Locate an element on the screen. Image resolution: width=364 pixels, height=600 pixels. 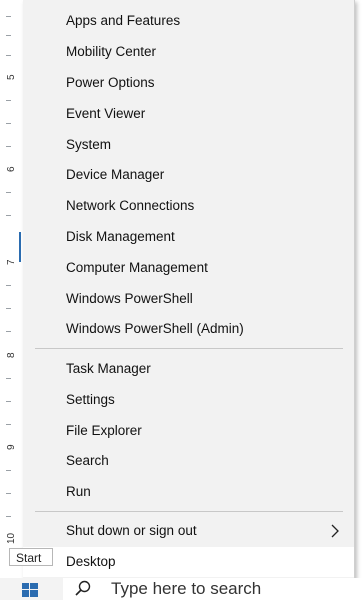
menu-item-label: Search is located at coordinates (87, 460).